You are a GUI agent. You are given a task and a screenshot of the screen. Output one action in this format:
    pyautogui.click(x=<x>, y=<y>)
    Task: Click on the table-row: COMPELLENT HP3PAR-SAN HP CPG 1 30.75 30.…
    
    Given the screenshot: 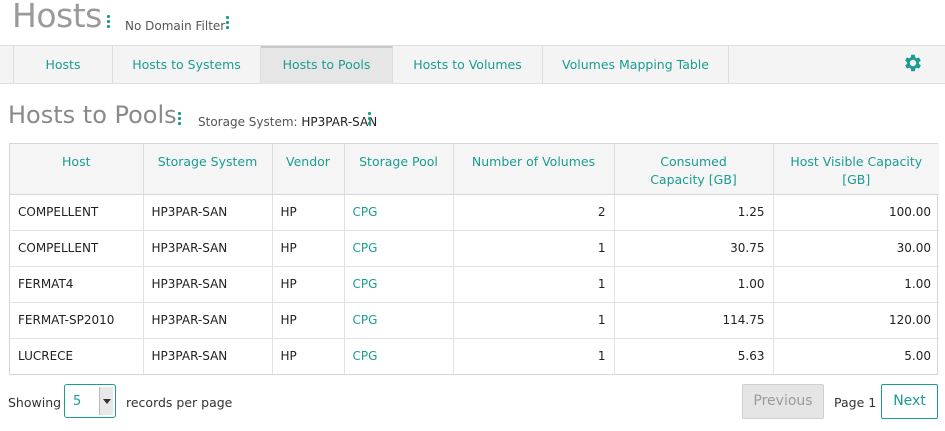 What is the action you would take?
    pyautogui.click(x=474, y=248)
    